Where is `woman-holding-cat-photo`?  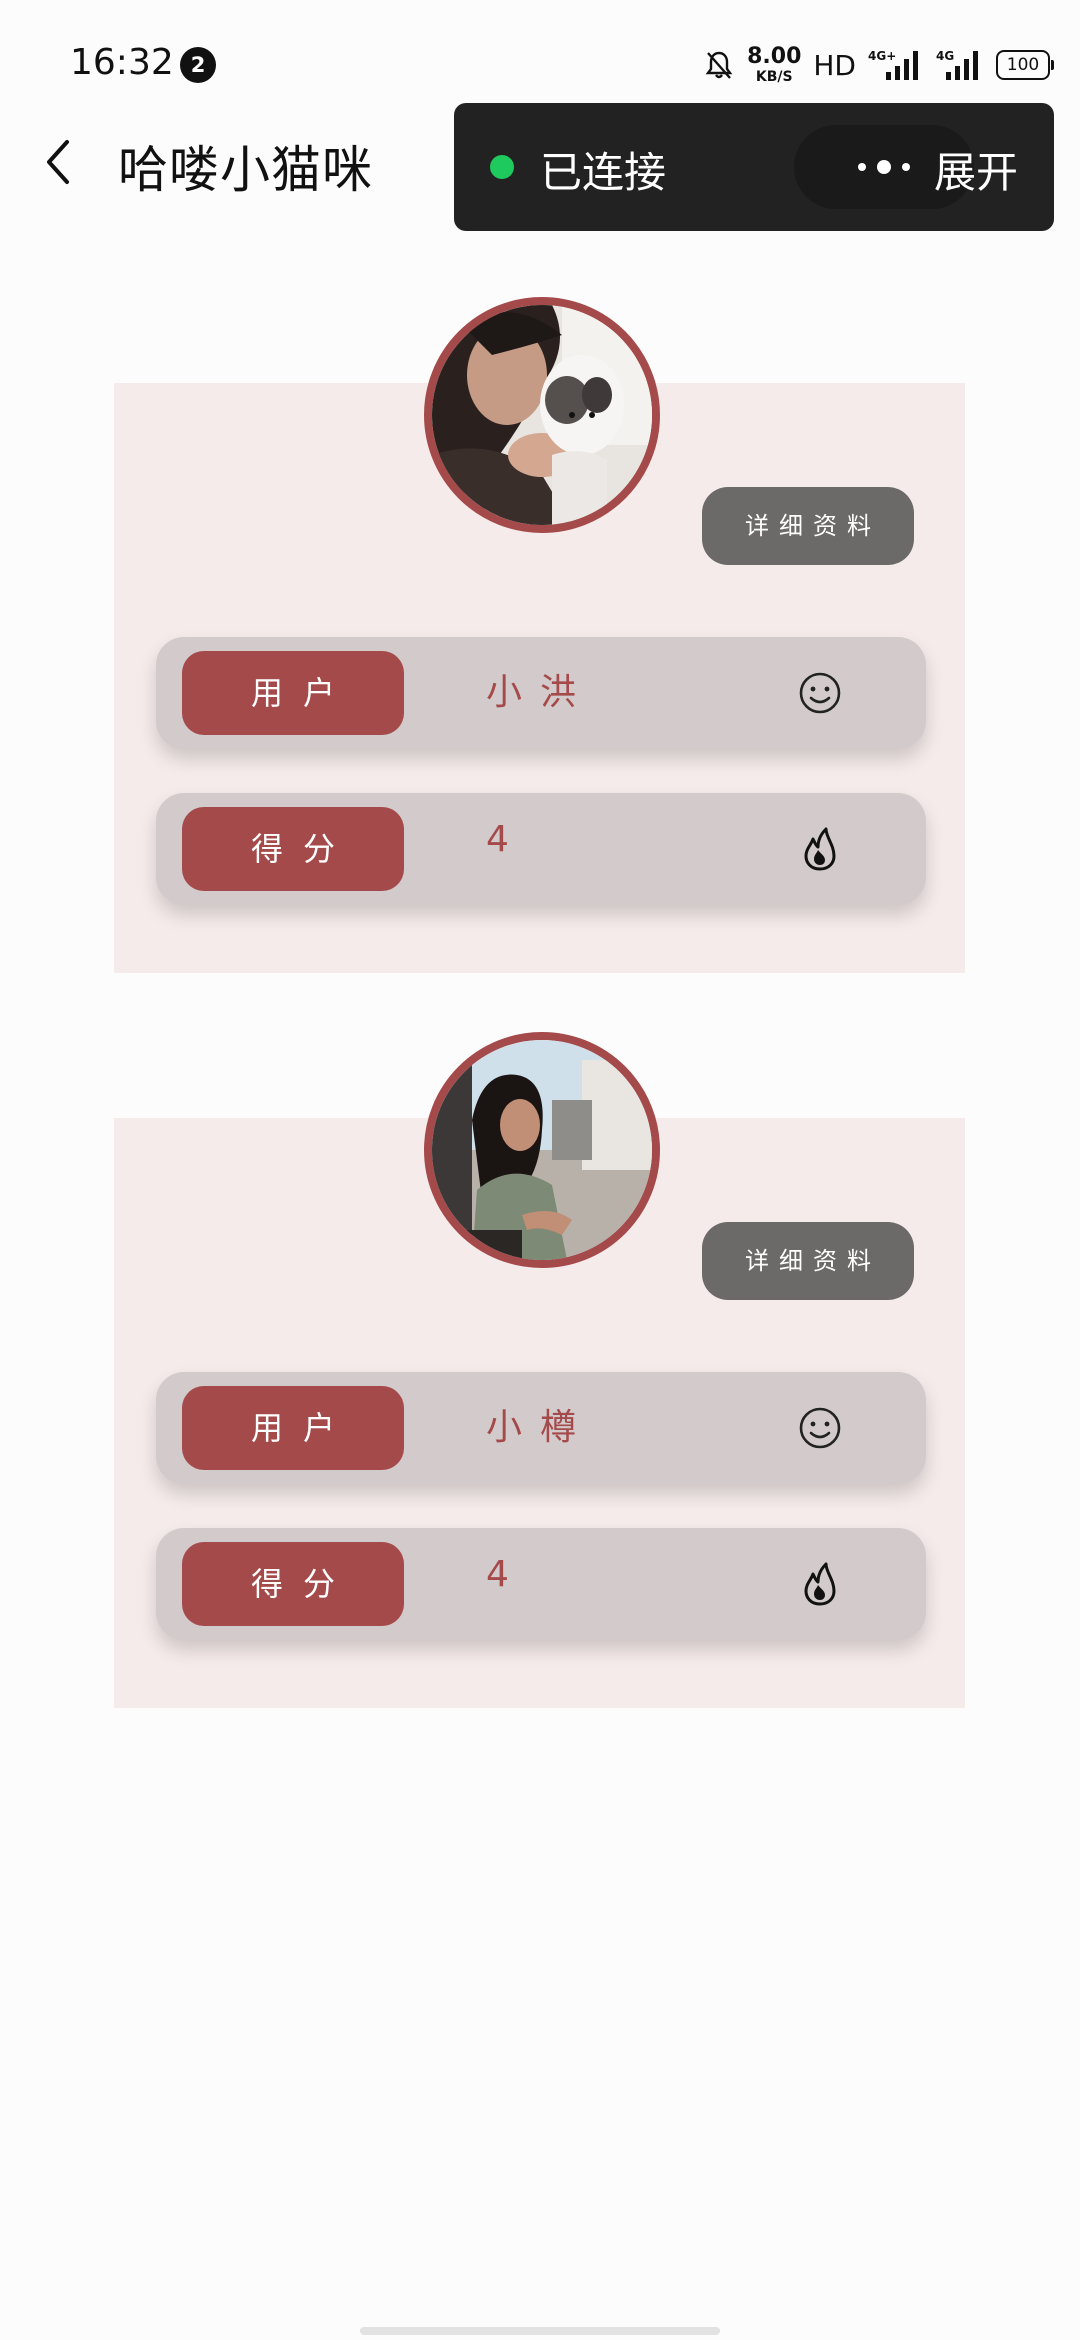 woman-holding-cat-photo is located at coordinates (542, 415).